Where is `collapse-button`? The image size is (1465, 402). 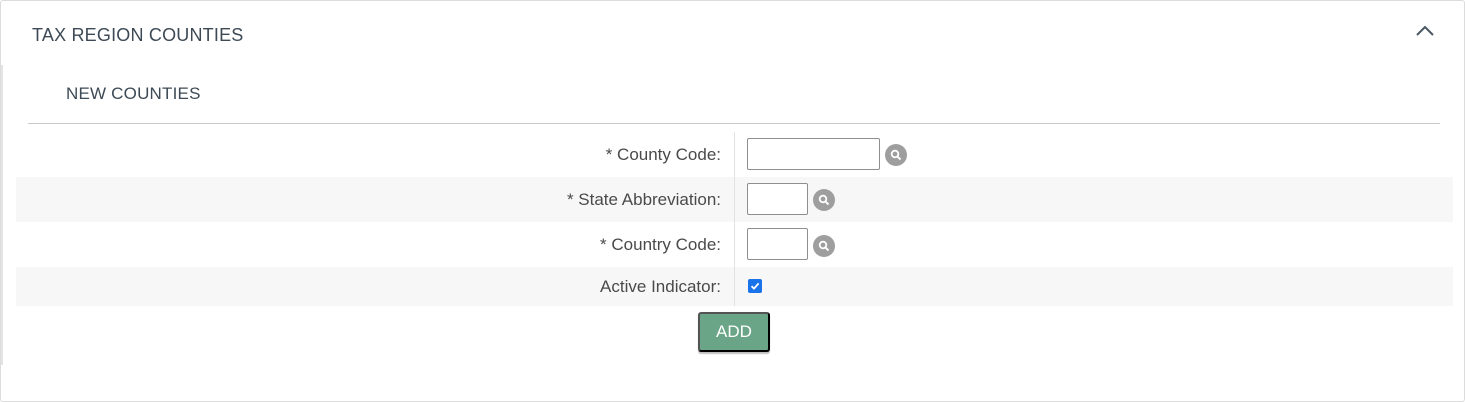 collapse-button is located at coordinates (1425, 31).